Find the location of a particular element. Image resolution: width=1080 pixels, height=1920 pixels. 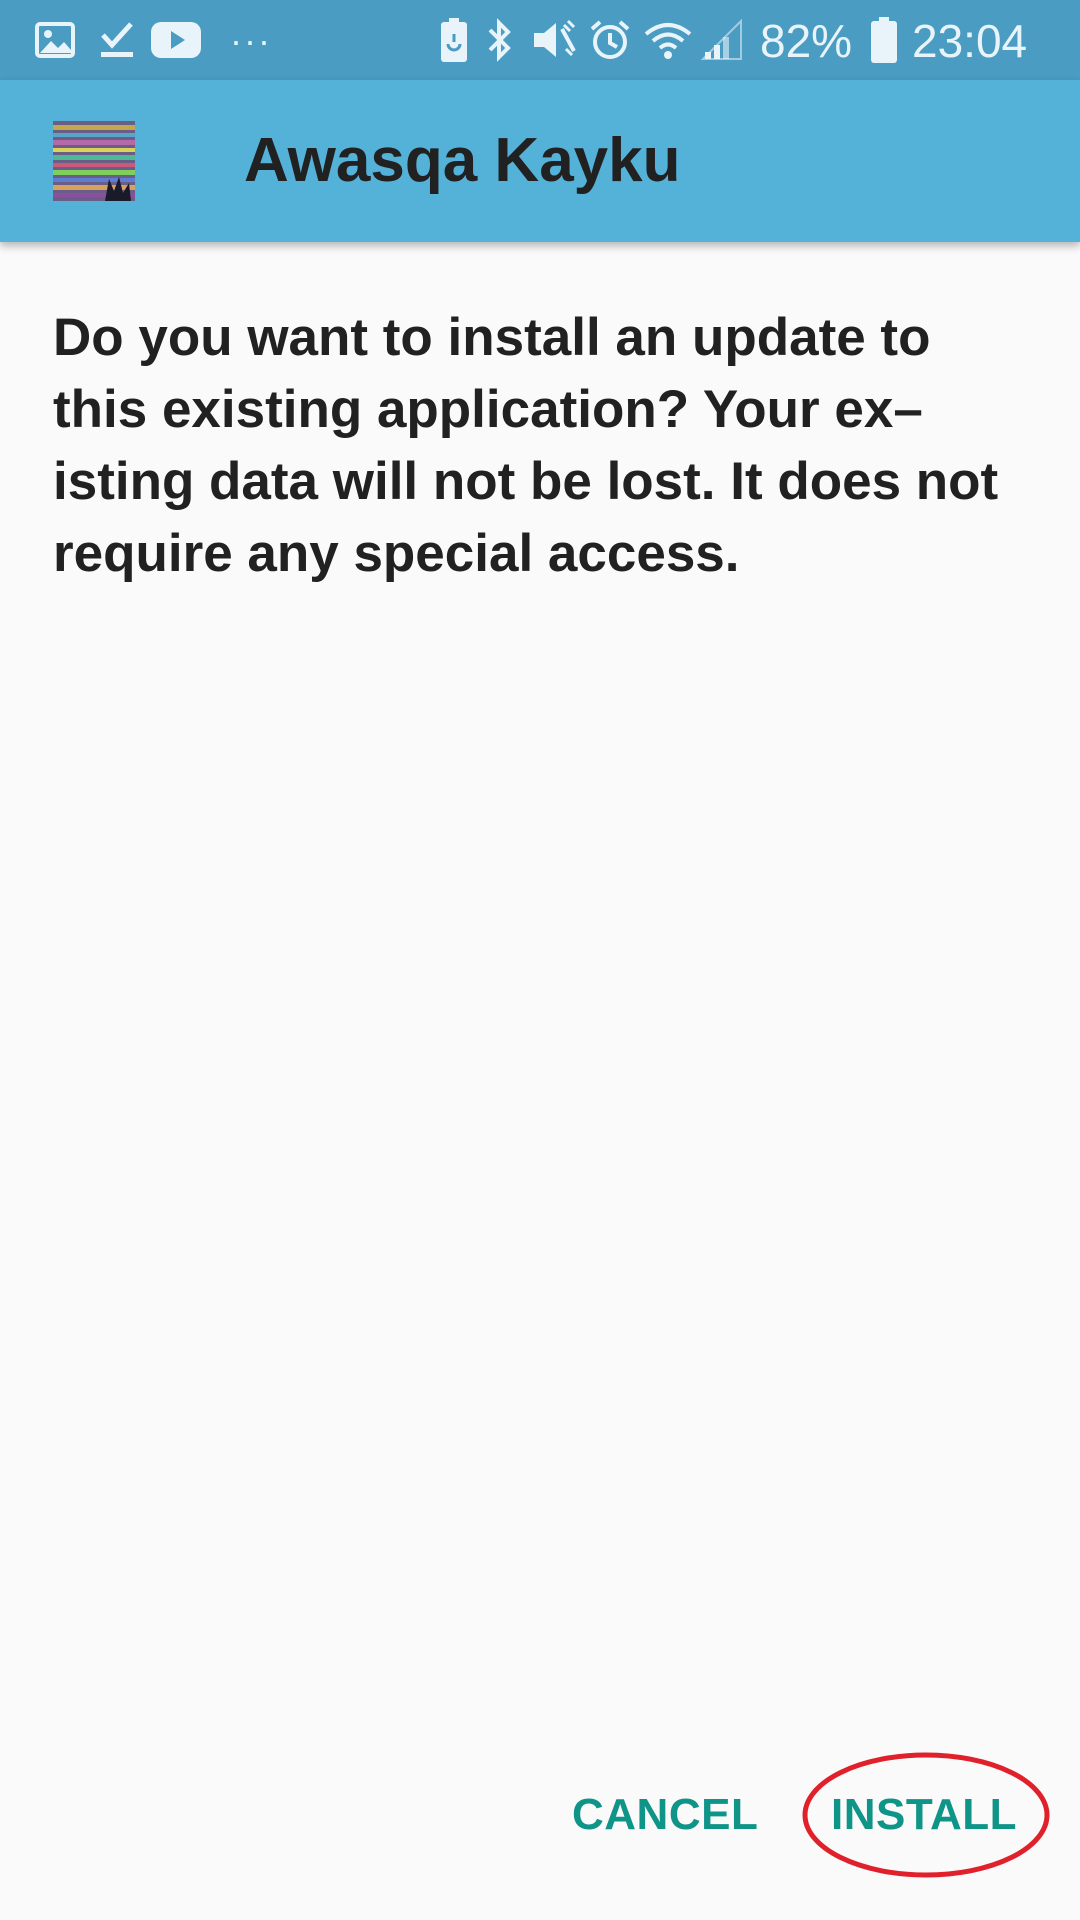

more-dots-icon: ··· is located at coordinates (251, 40).